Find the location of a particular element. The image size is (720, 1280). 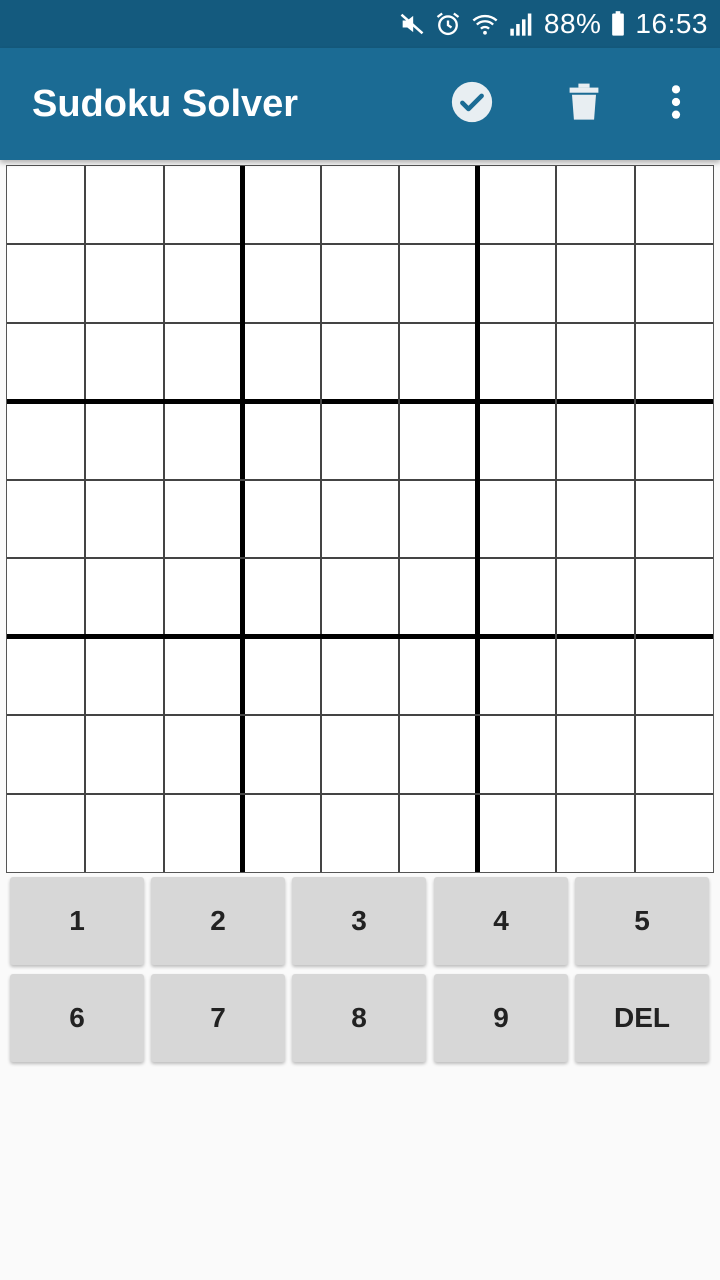

key-1: 1 is located at coordinates (77, 921).